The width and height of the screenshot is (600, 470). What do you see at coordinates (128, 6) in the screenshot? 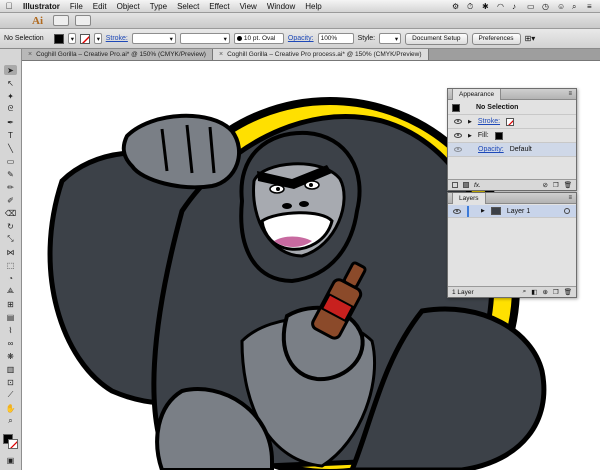
I see `menu-object: Object` at bounding box center [128, 6].